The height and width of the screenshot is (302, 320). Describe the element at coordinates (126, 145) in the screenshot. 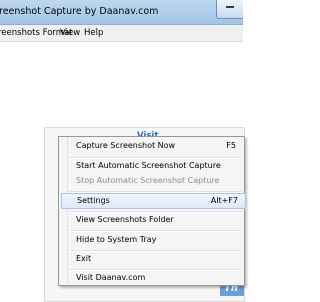

I see `menu-item-label: Capture Screenshot Now` at that location.